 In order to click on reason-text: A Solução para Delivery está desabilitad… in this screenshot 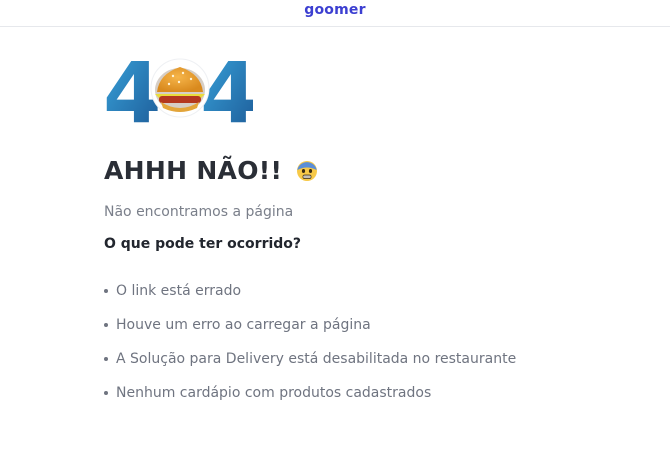, I will do `click(316, 359)`.